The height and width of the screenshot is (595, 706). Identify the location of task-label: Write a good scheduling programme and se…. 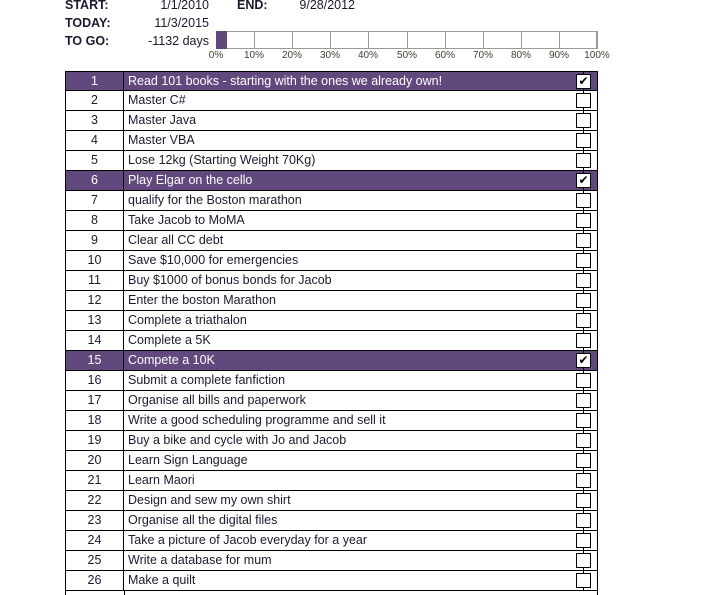
(361, 420).